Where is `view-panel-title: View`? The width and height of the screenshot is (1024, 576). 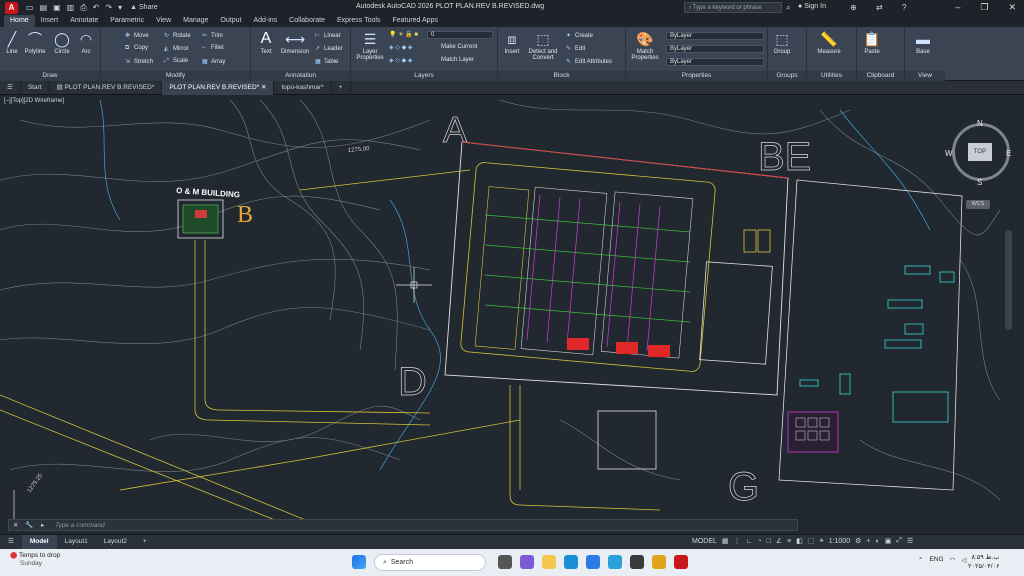 view-panel-title: View is located at coordinates (925, 76).